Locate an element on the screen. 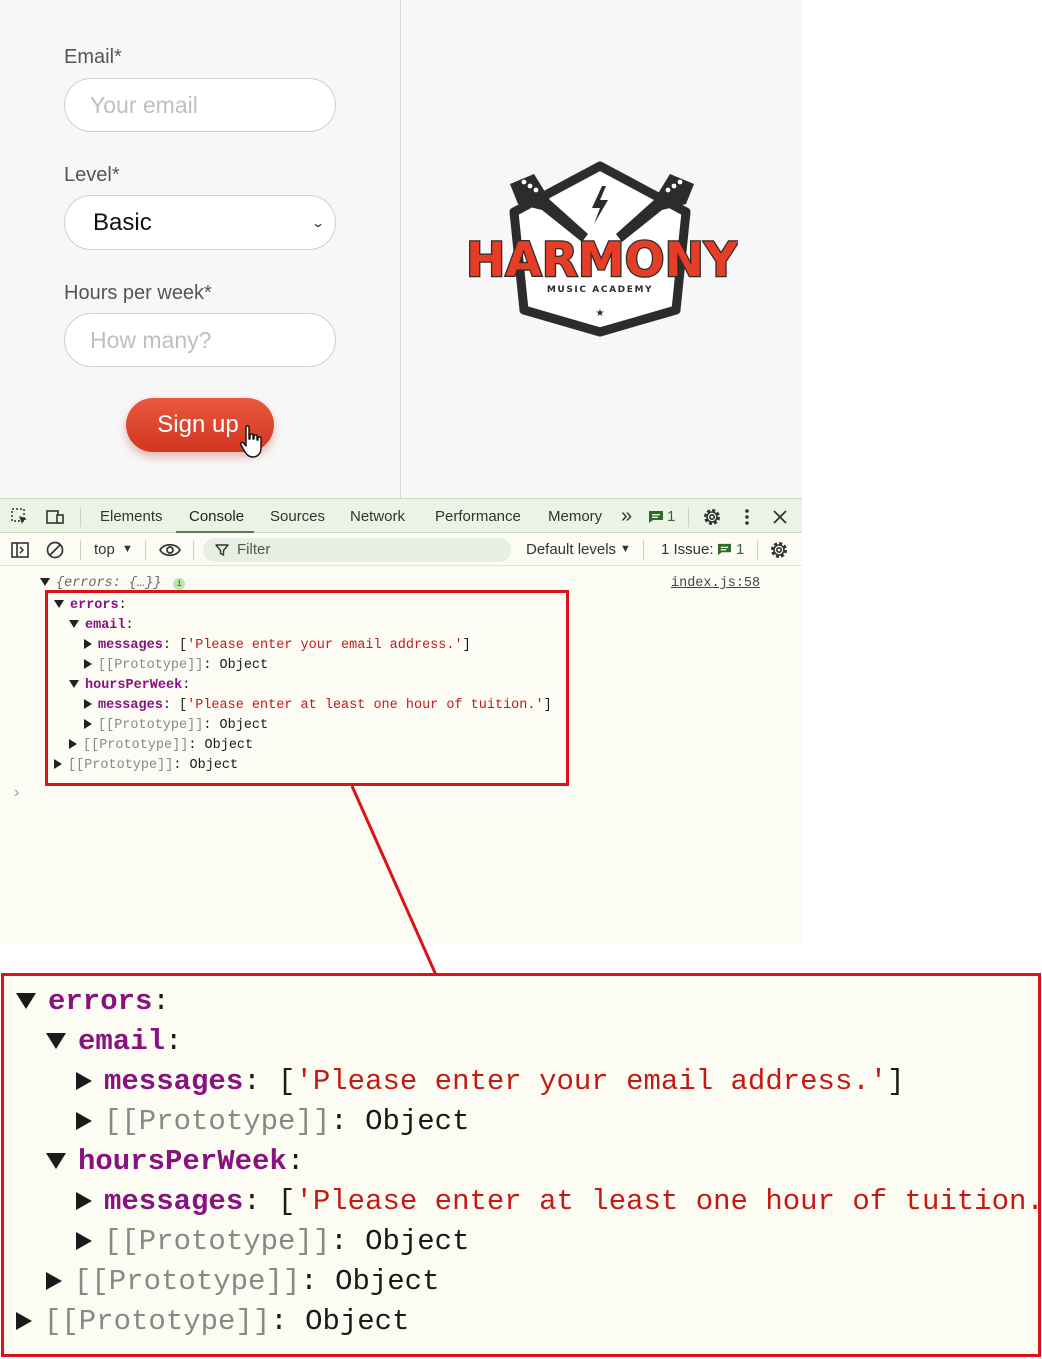 The image size is (1042, 1359). harmony-logo: HARMONY MUSIC ACADEMY ★ is located at coordinates (602, 249).